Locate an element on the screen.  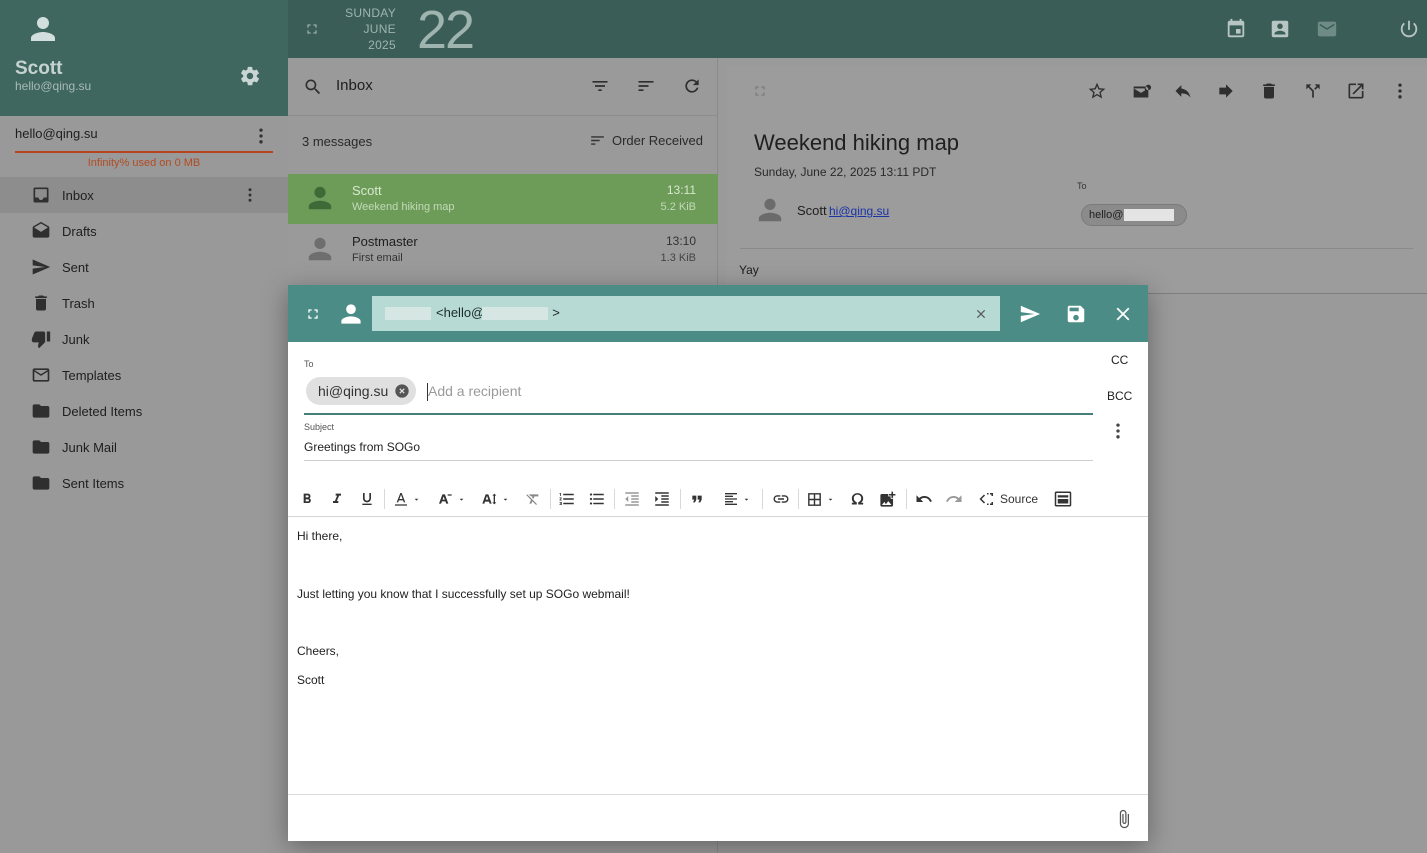
filter-icon is located at coordinates (600, 86).